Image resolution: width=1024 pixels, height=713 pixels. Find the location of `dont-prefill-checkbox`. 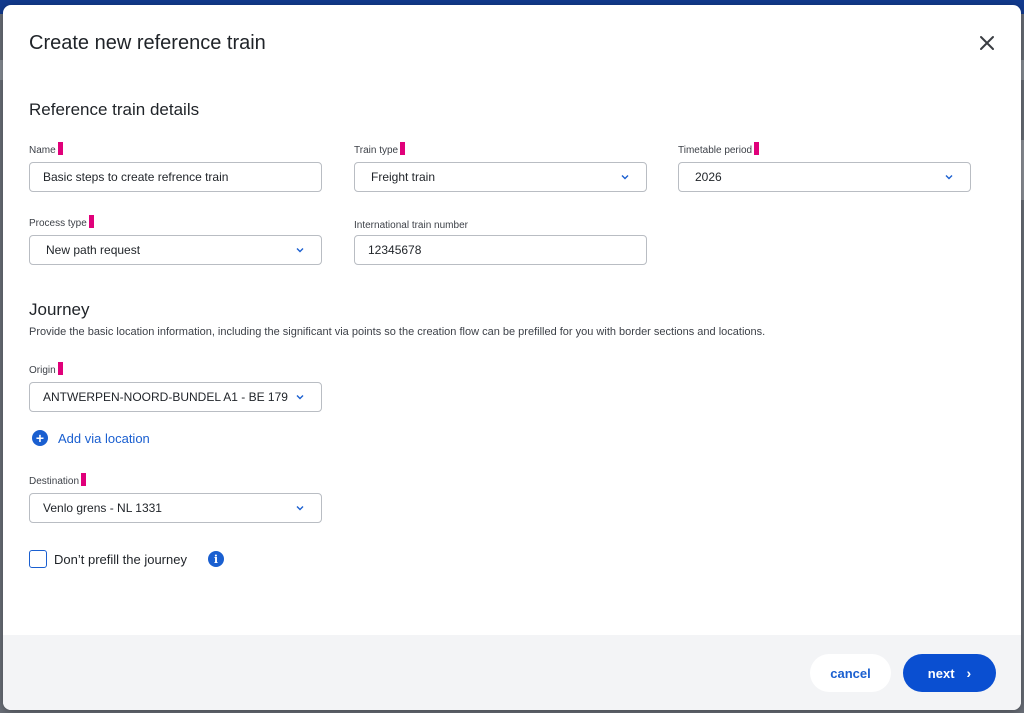

dont-prefill-checkbox is located at coordinates (38, 559).